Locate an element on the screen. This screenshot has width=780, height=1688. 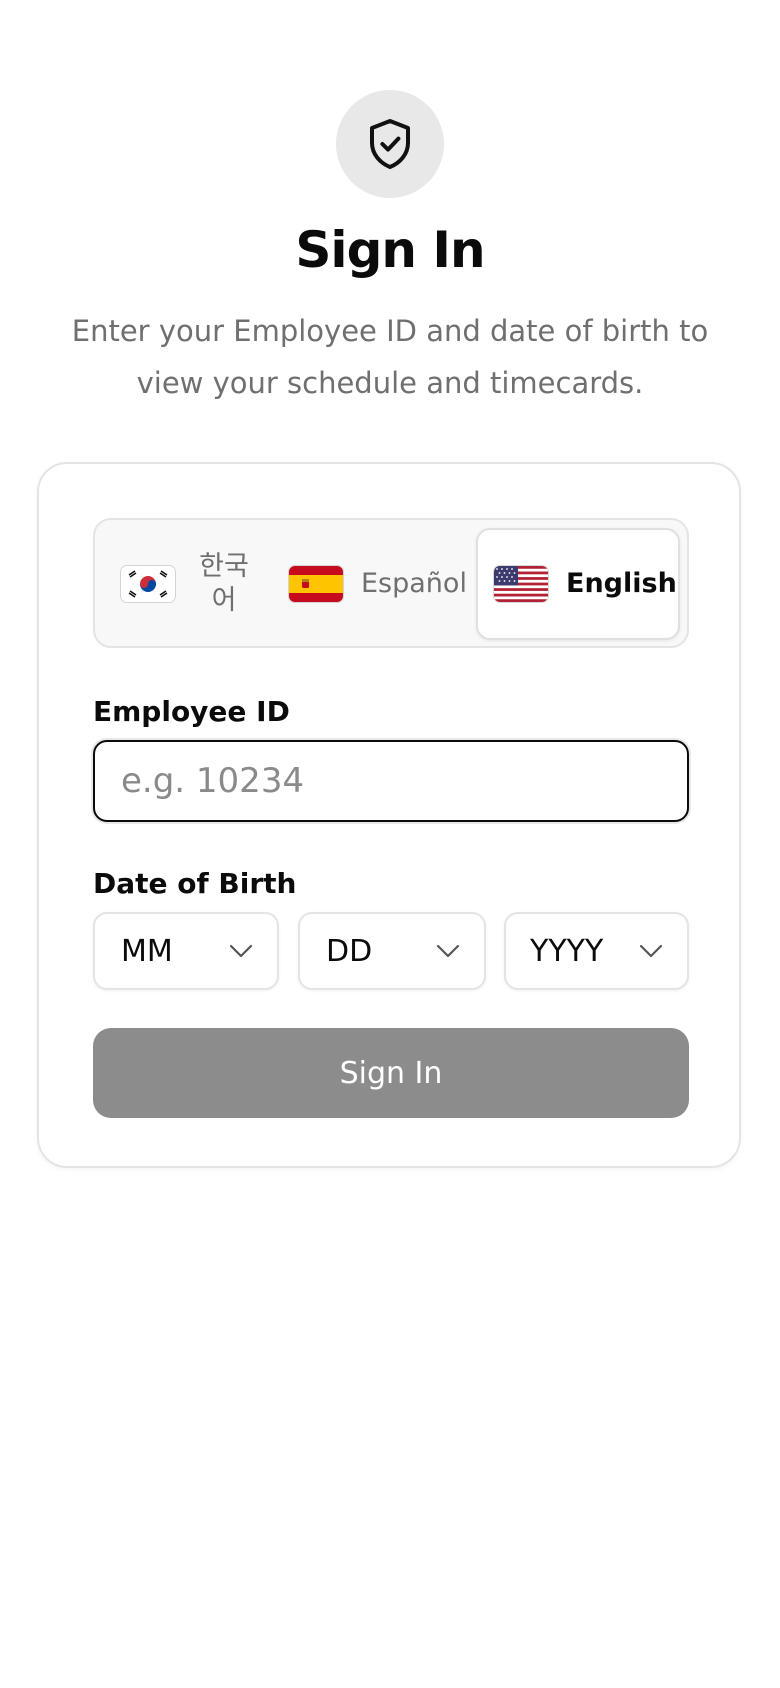
shield-icon-badge is located at coordinates (390, 144).